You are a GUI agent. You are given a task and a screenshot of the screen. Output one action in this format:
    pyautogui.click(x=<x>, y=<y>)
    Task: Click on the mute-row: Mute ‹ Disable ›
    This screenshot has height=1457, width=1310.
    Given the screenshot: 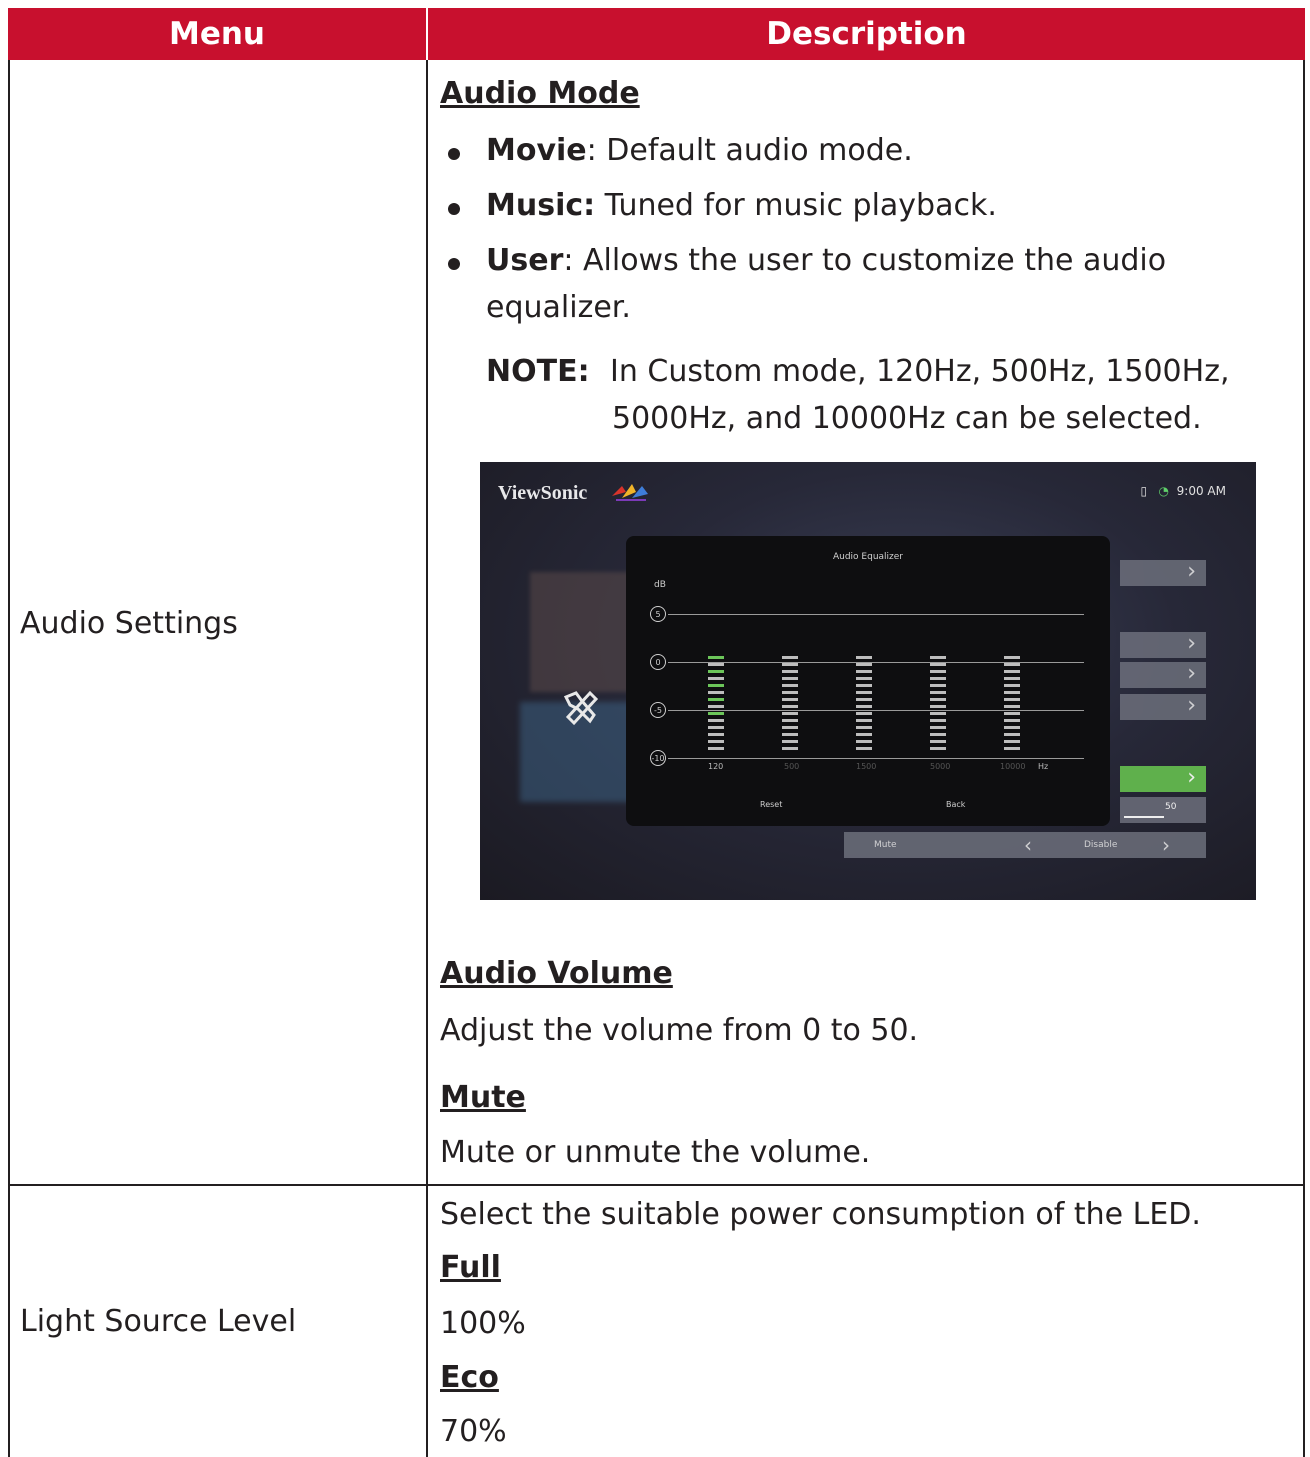 What is the action you would take?
    pyautogui.click(x=1025, y=845)
    